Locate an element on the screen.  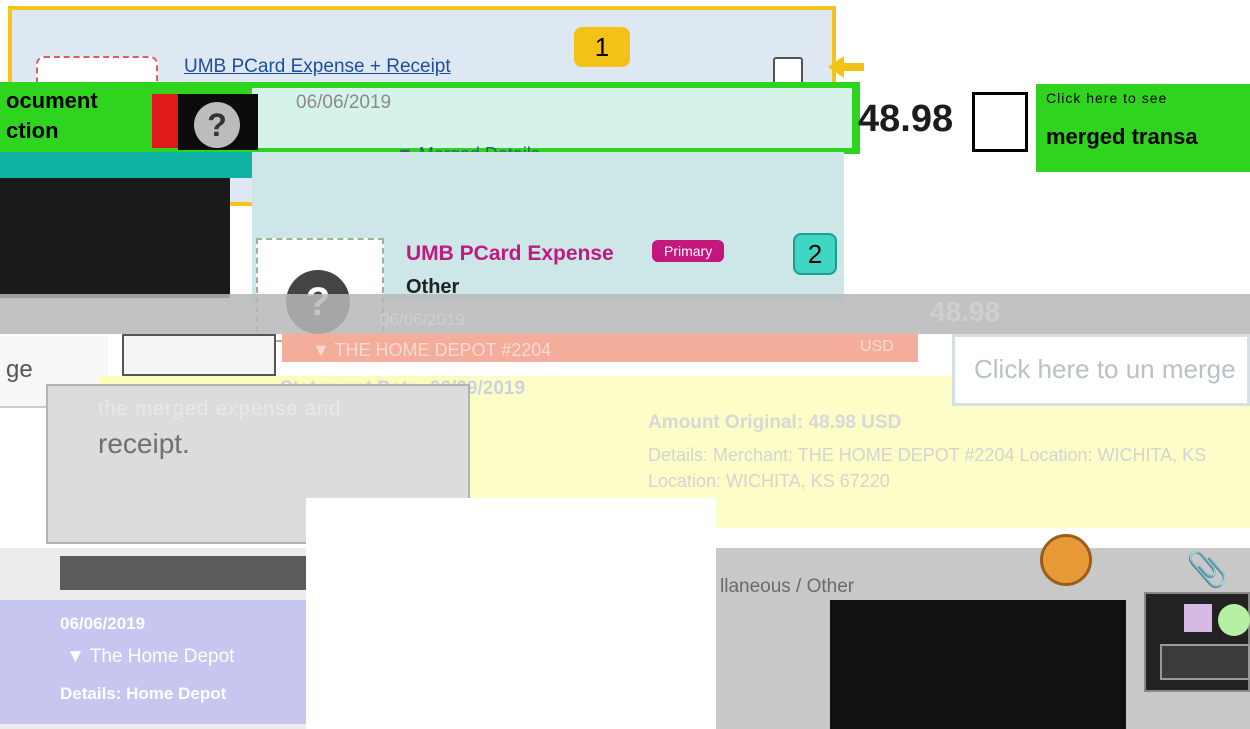
right-tooltip-text: merged transa is located at coordinates (1122, 136).